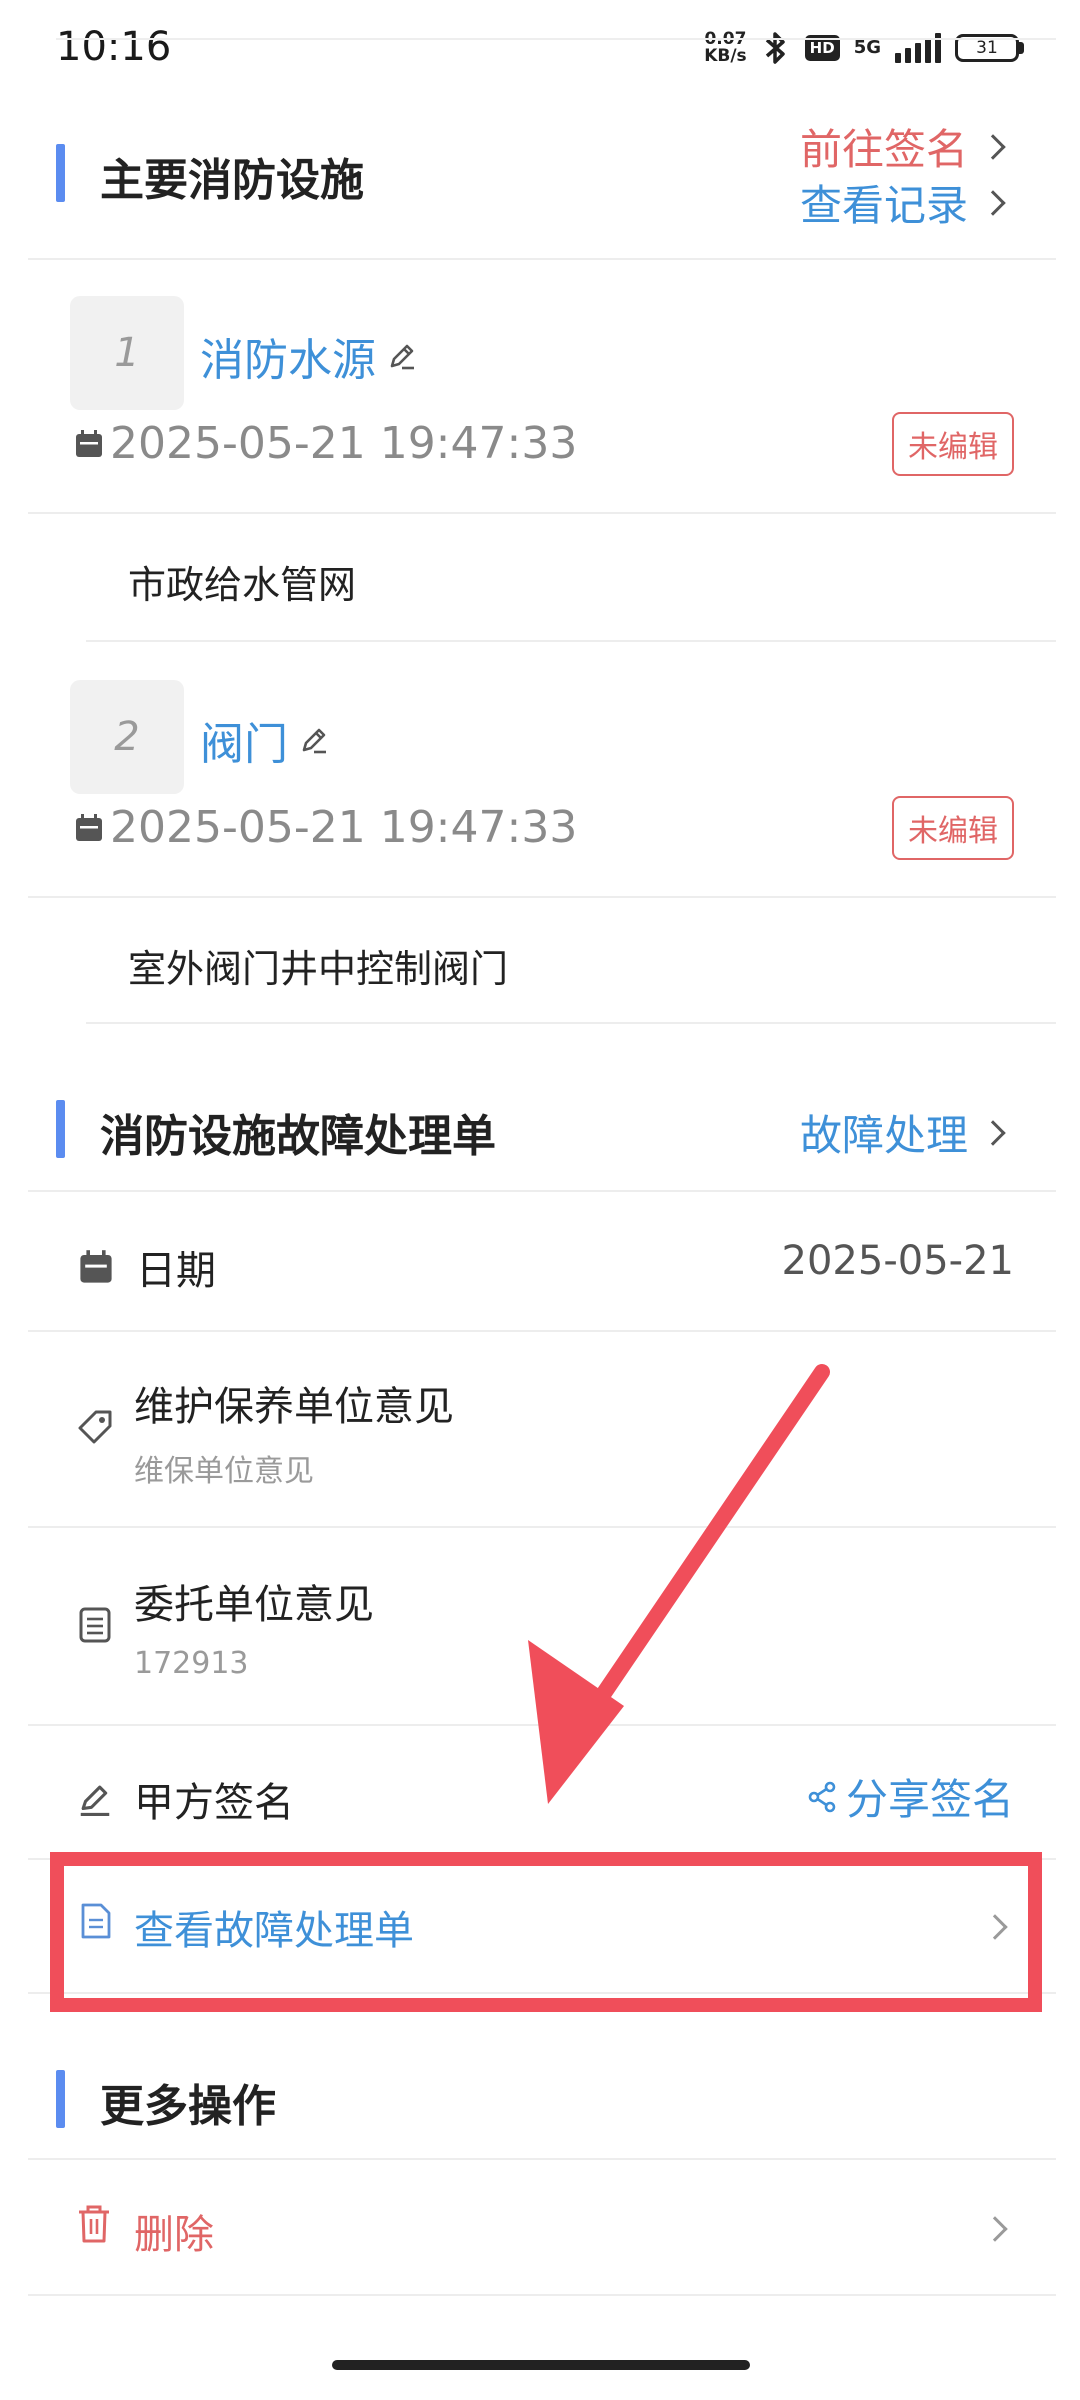  What do you see at coordinates (191, 1663) in the screenshot?
I see `client-opinion-value: 172913` at bounding box center [191, 1663].